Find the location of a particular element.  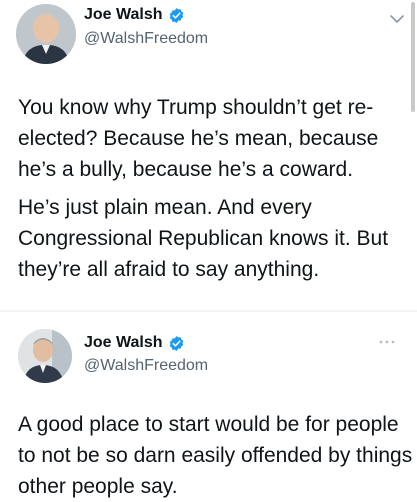

scrollbar-thumb is located at coordinates (413, 57).